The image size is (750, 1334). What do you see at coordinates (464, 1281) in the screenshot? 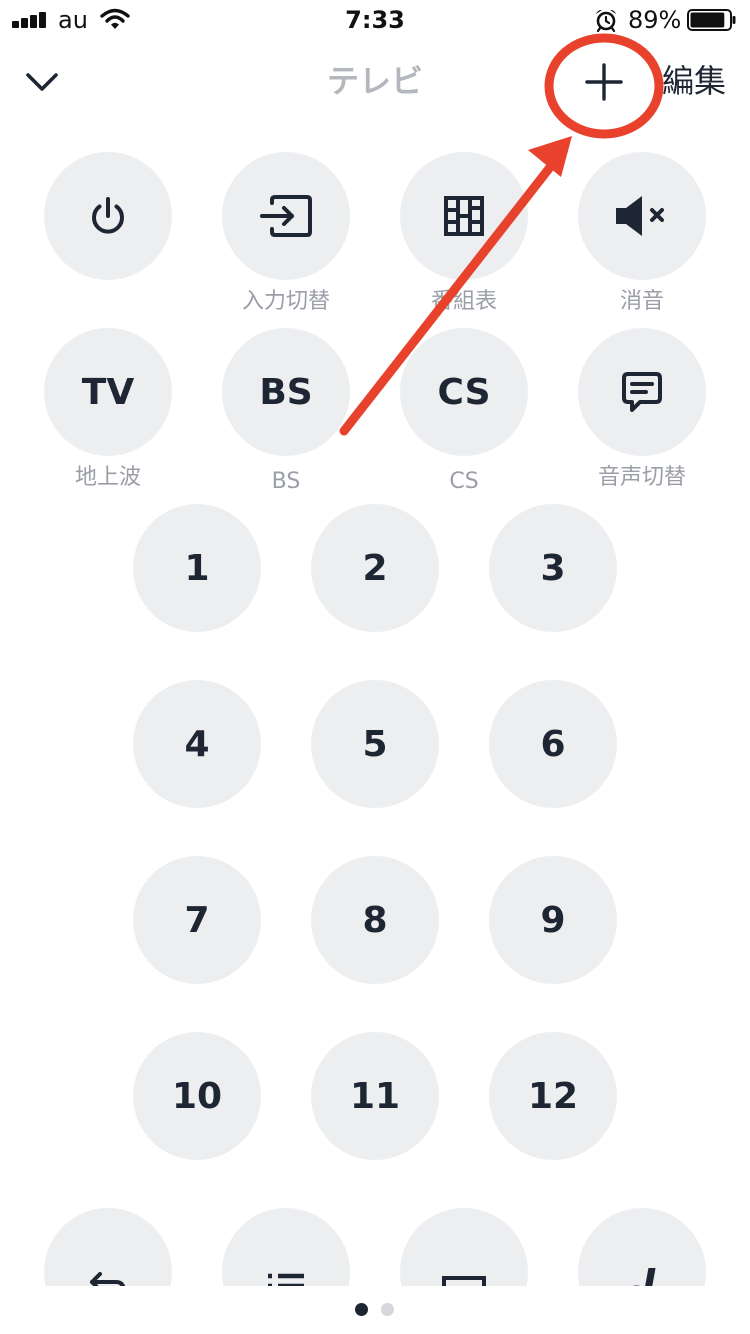
I see `display-icon` at bounding box center [464, 1281].